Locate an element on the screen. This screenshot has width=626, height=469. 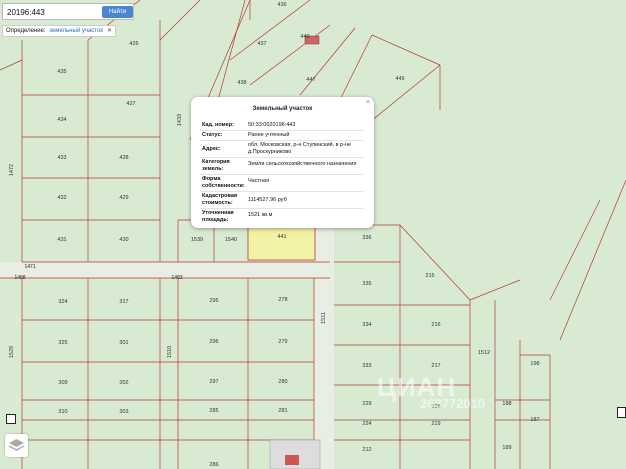
parcel-label: 198 is located at coordinates (535, 364).